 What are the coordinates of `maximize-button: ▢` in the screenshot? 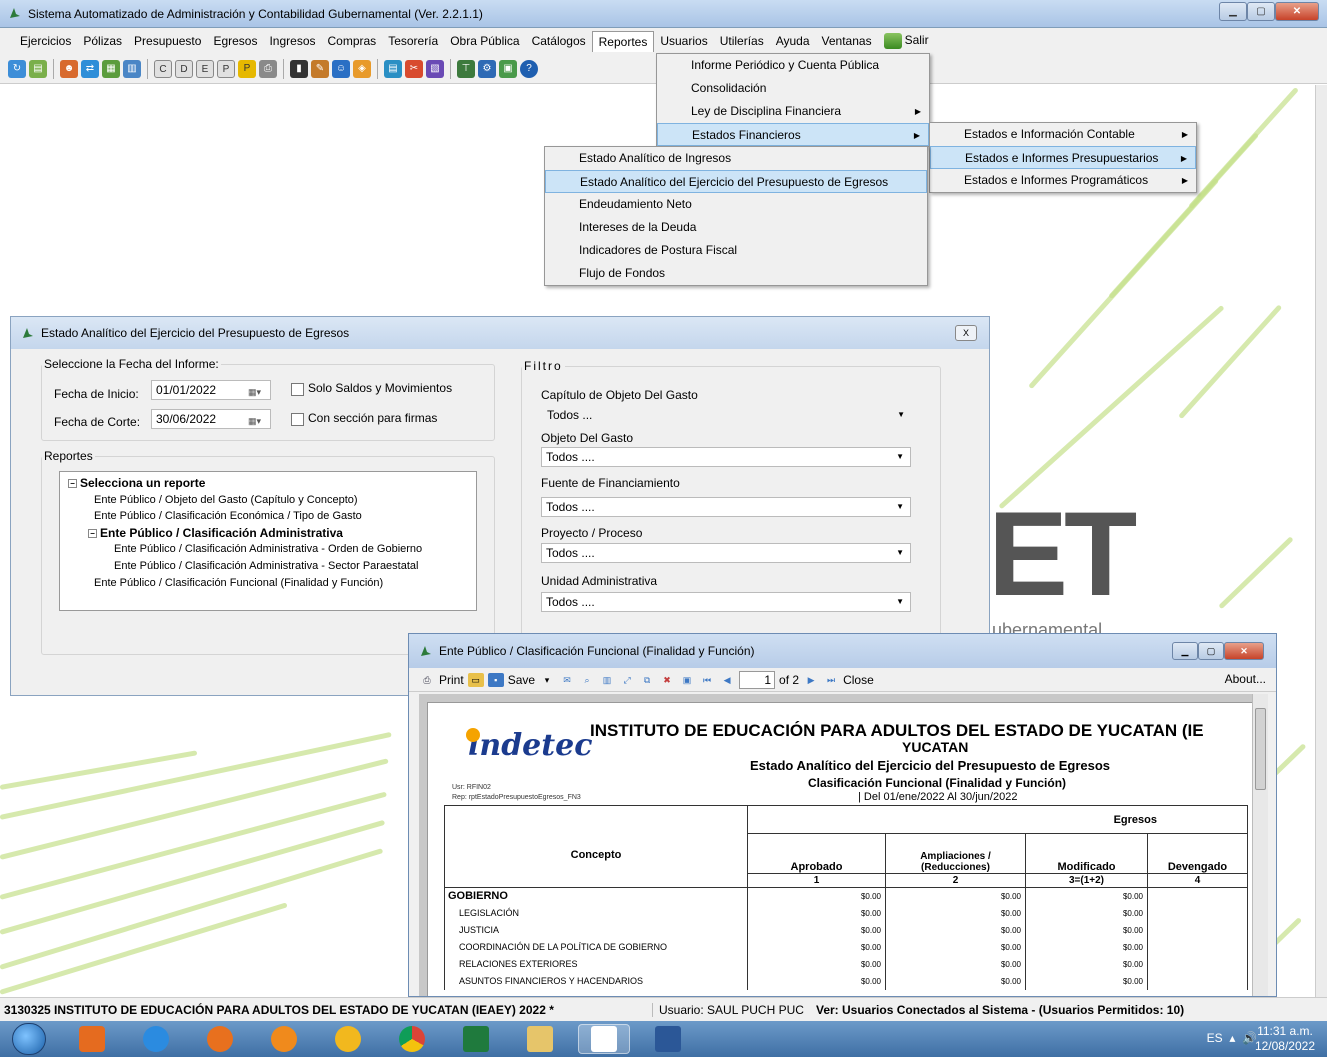 It's located at (1261, 11).